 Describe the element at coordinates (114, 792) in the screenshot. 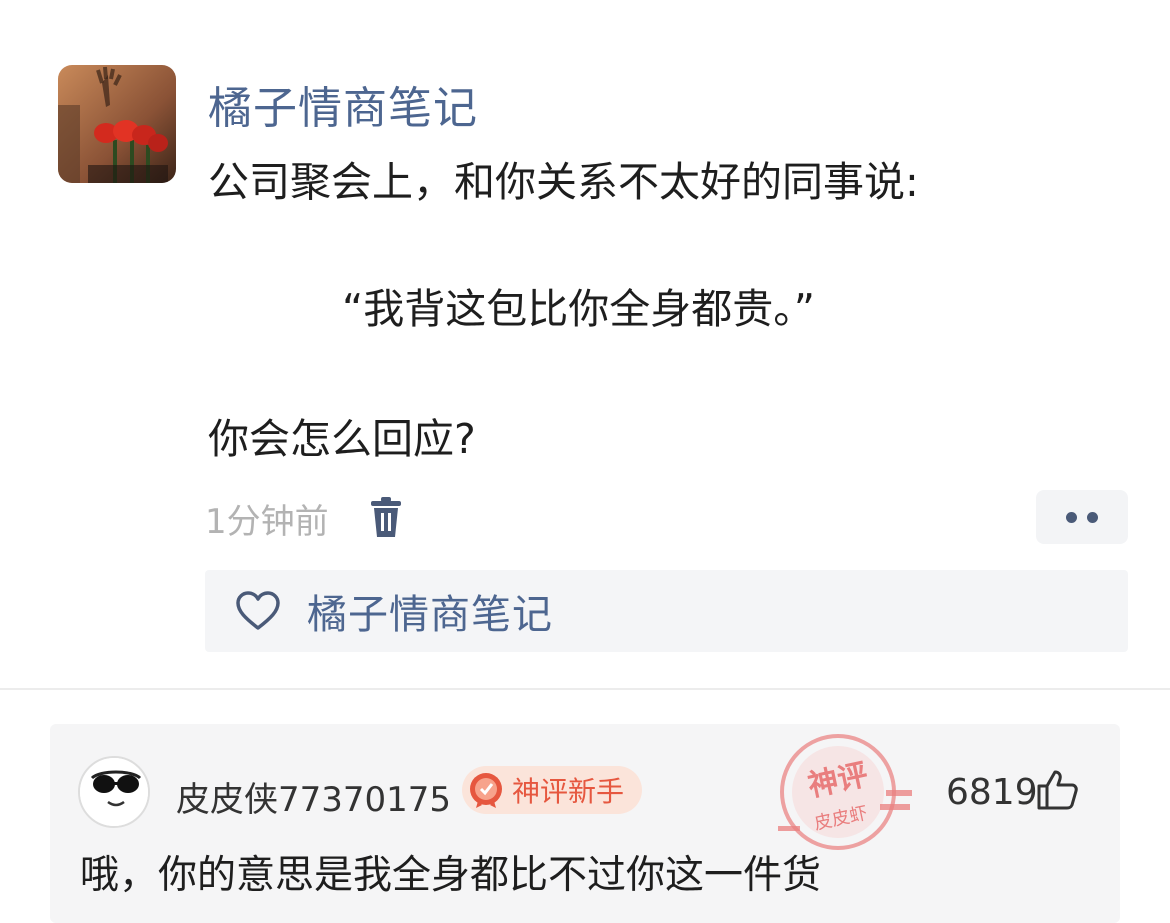

I see `commenter-avatar` at that location.